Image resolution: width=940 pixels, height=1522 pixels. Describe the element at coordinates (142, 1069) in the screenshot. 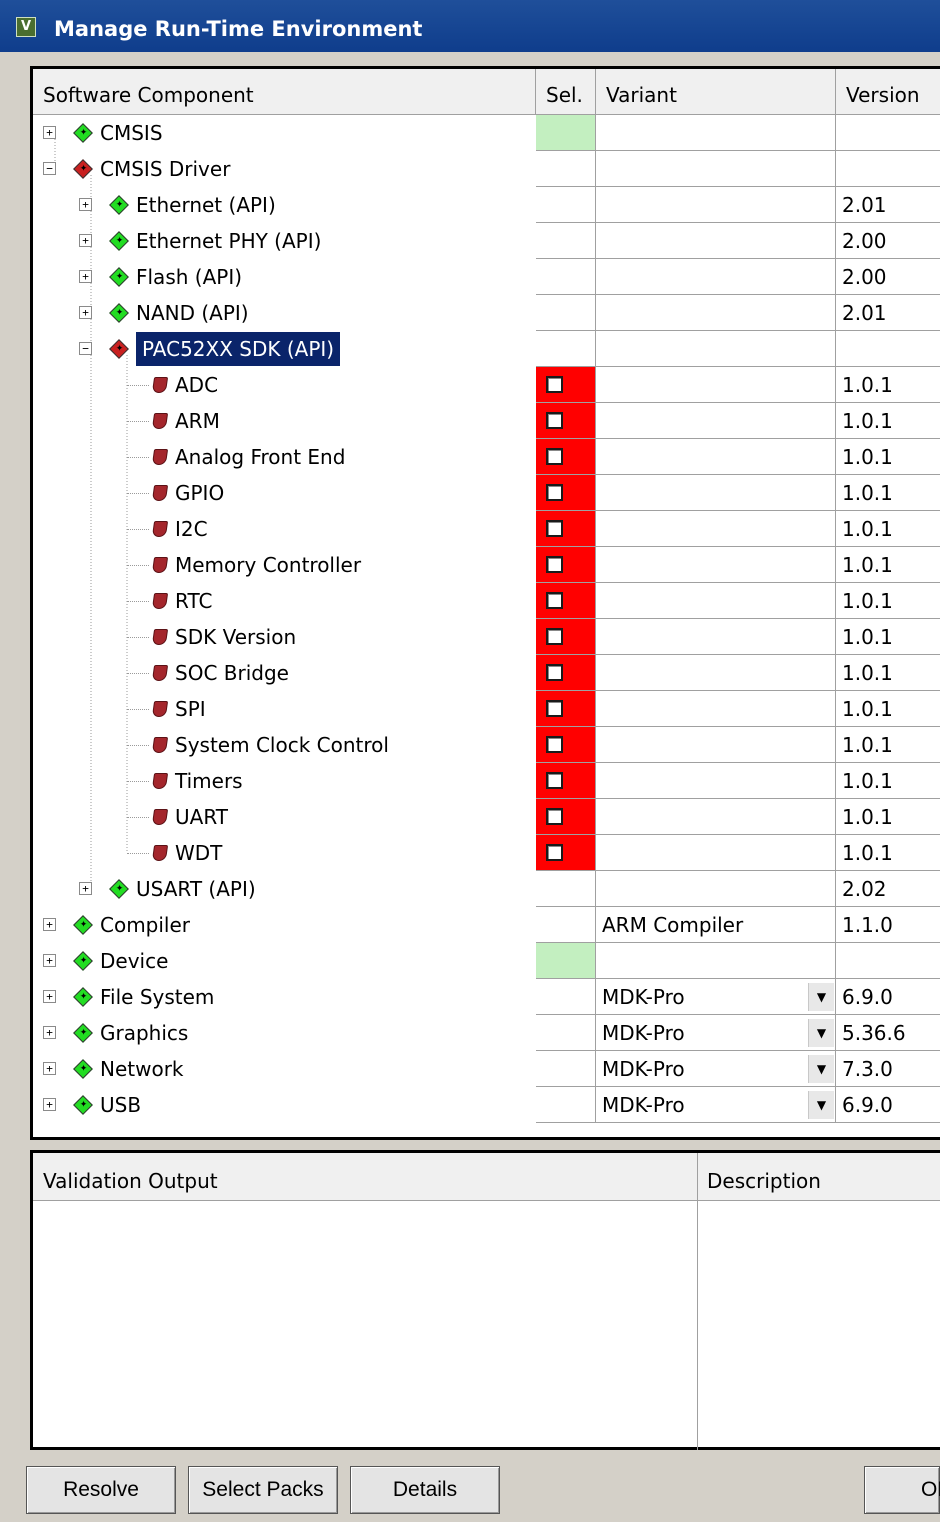

I see `component-label: Network` at that location.